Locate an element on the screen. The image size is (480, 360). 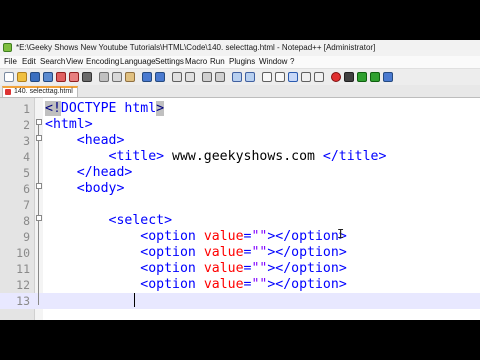
close-icon is located at coordinates (61, 77).